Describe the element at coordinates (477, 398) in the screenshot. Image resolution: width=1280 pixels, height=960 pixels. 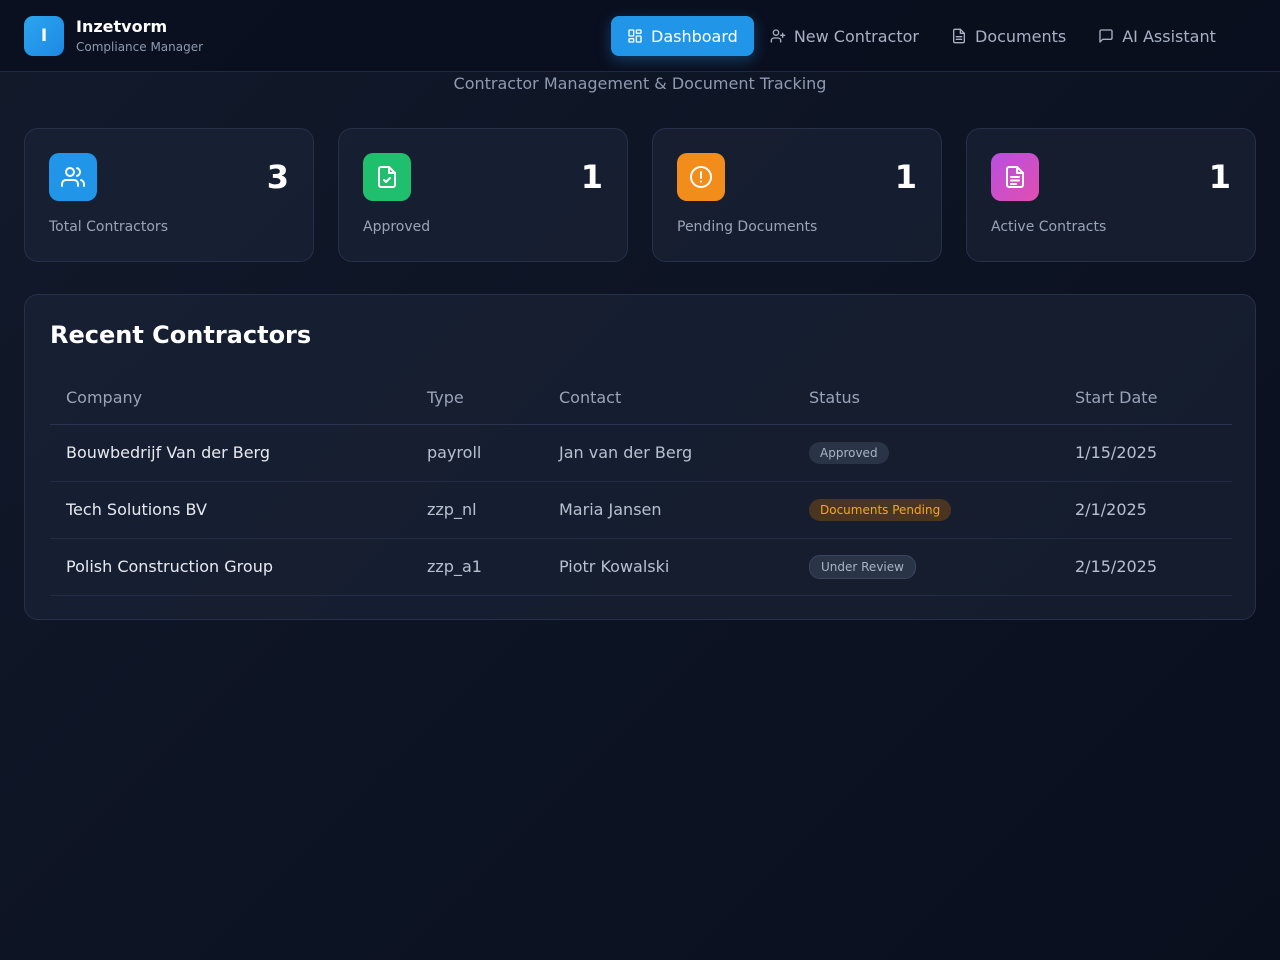
I see `column-header-type: Type` at that location.